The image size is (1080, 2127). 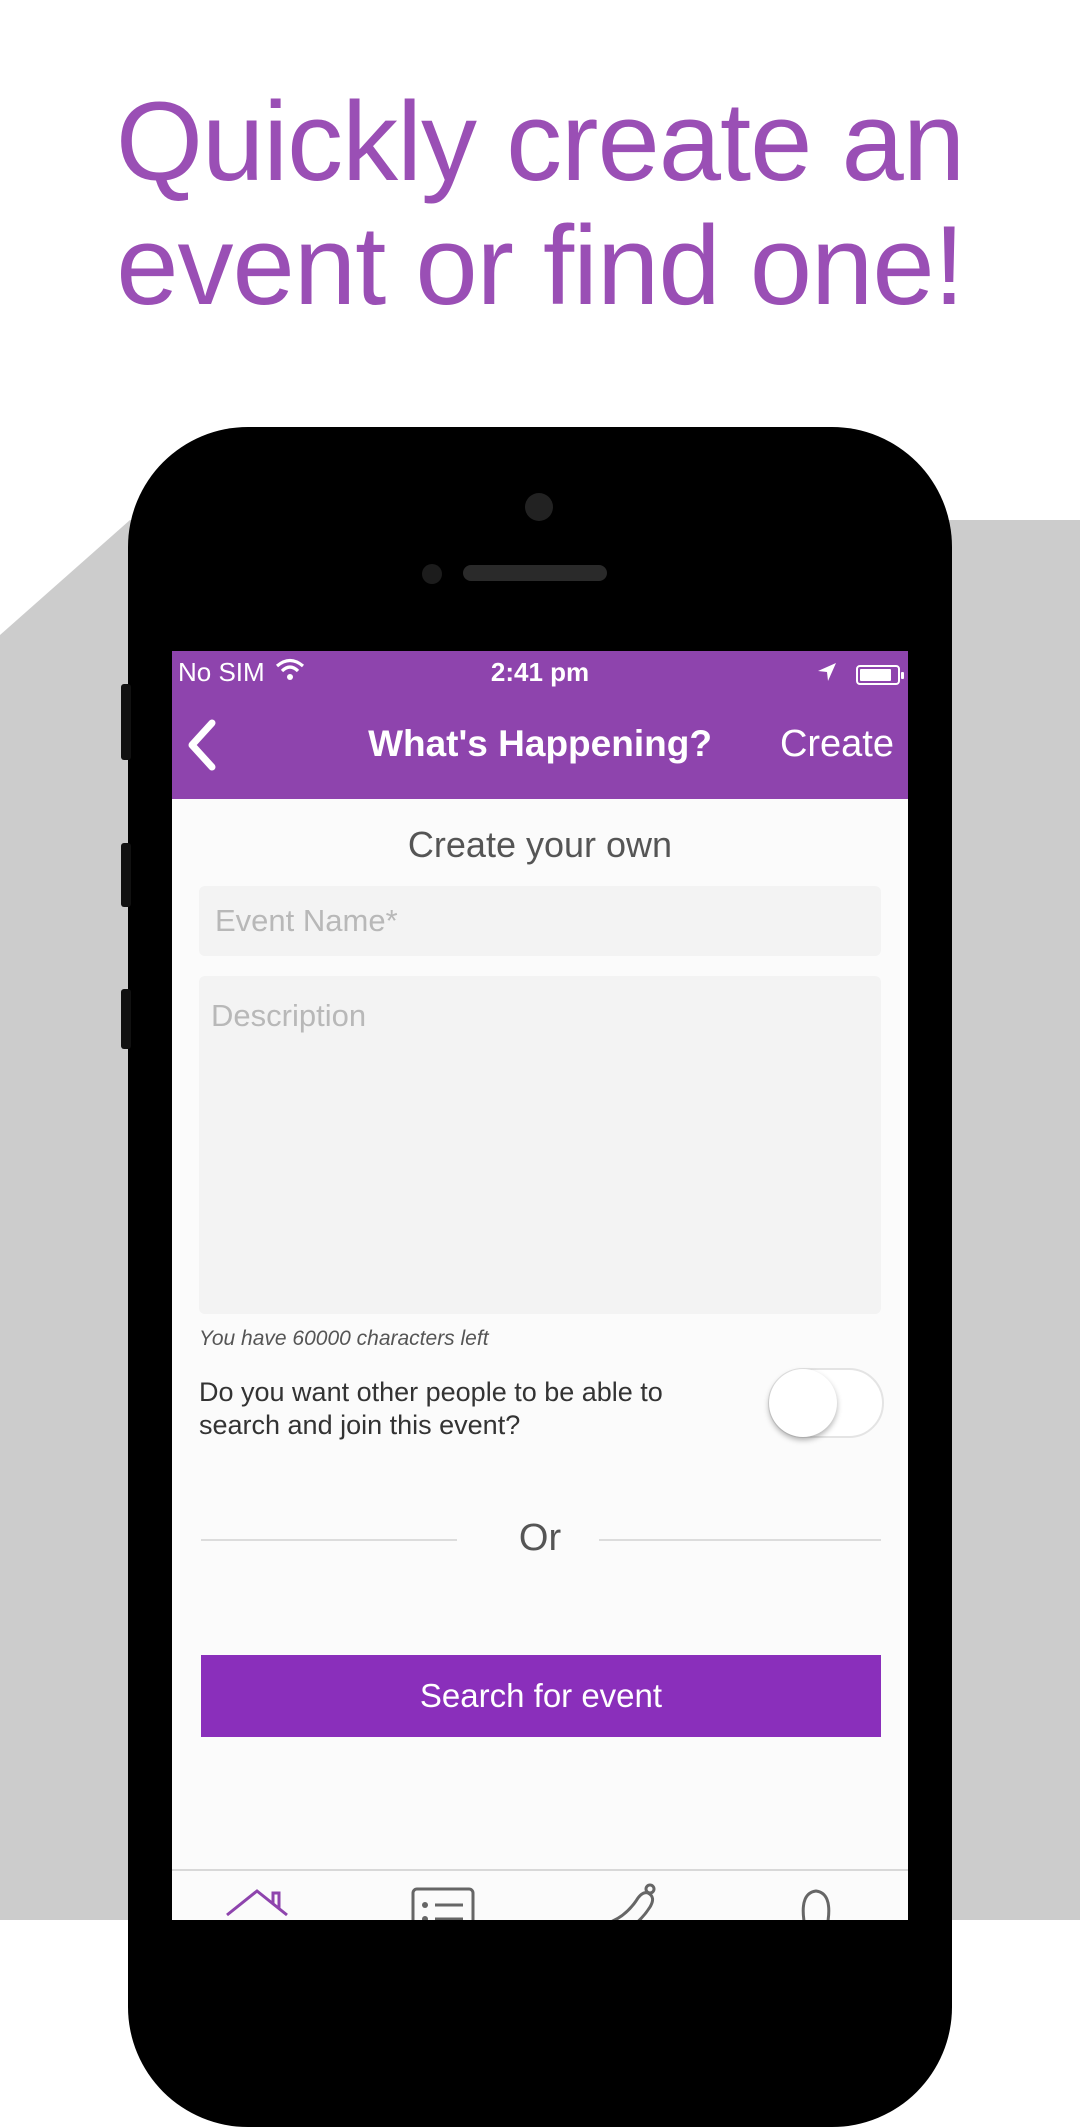 I want to click on bell-icon, so click(x=632, y=1900).